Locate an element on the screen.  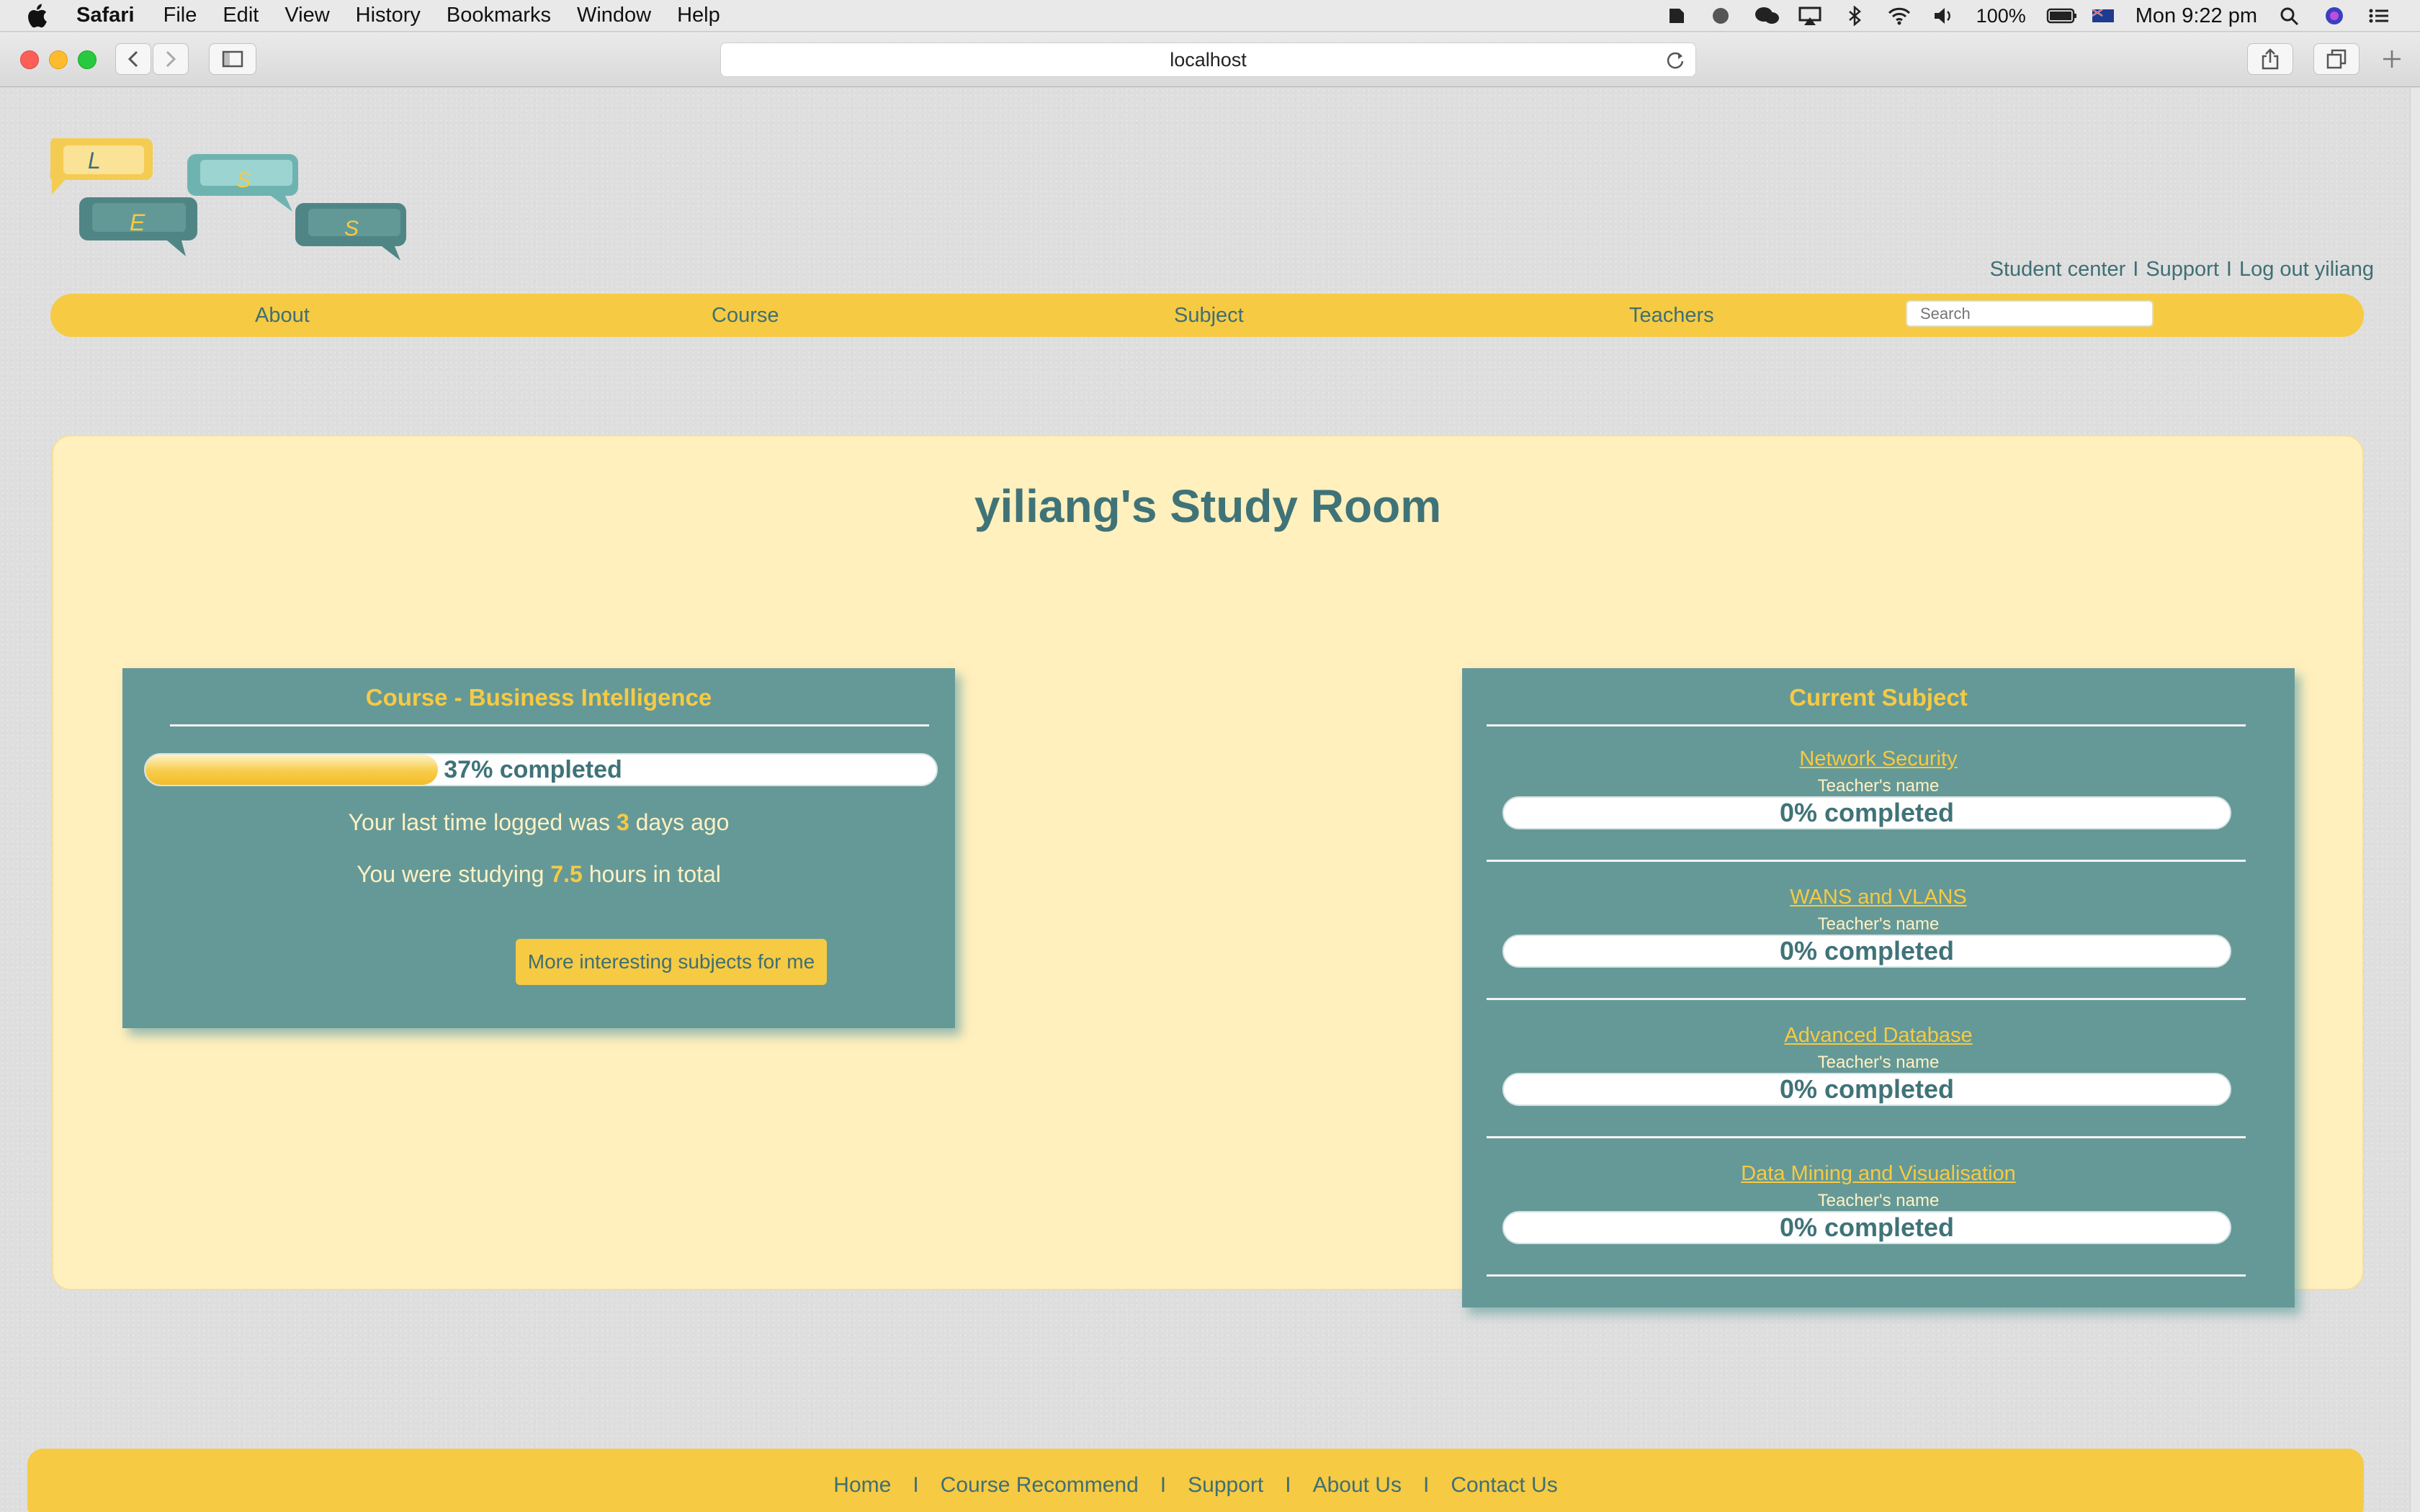
page-scrollbar is located at coordinates (2415, 800).